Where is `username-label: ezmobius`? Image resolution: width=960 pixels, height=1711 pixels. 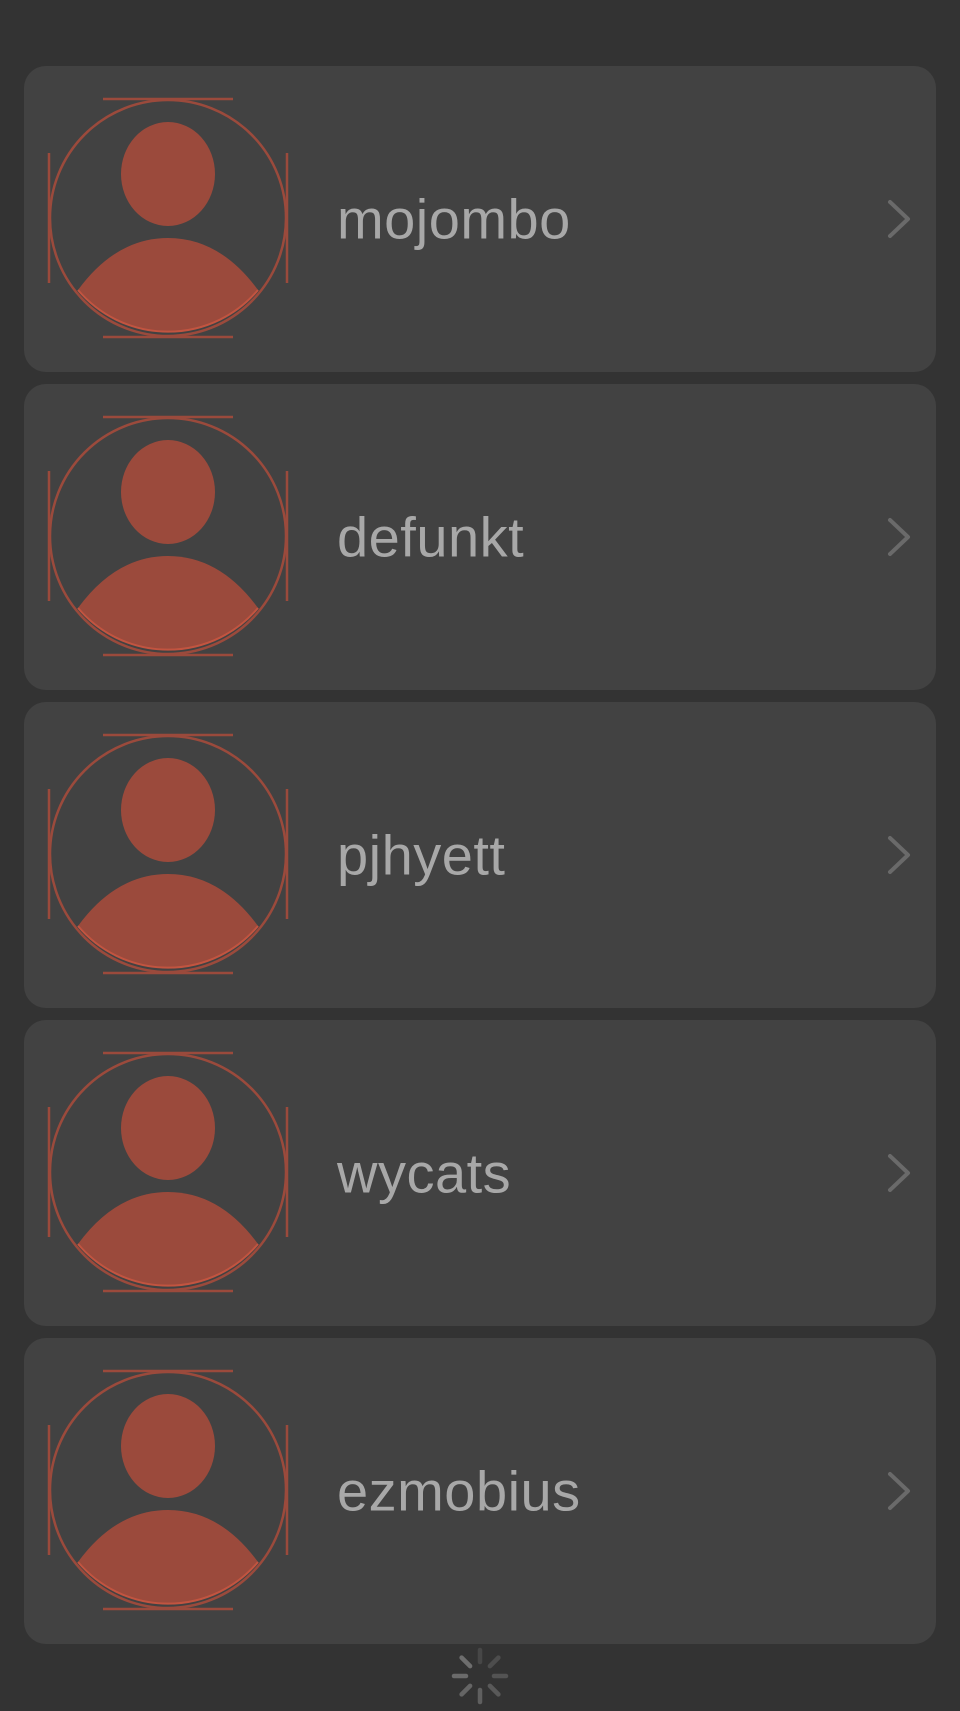 username-label: ezmobius is located at coordinates (459, 1491).